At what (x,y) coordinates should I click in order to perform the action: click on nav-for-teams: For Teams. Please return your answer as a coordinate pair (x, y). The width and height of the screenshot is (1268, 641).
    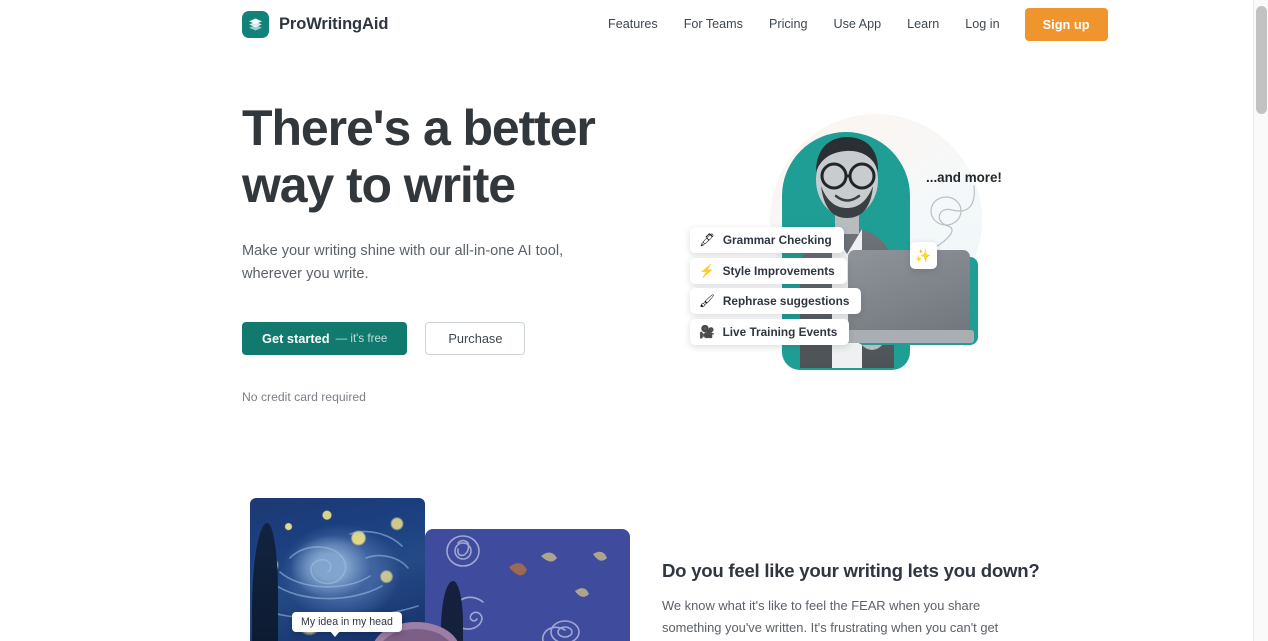
    Looking at the image, I should click on (713, 24).